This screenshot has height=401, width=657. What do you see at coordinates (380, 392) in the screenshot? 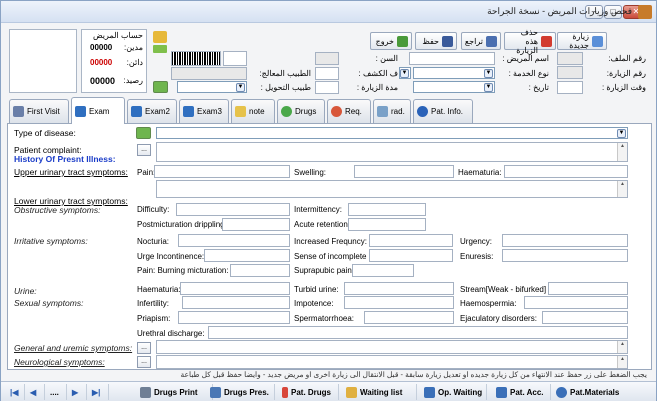
I see `waiting-list-button: Waiting list` at bounding box center [380, 392].